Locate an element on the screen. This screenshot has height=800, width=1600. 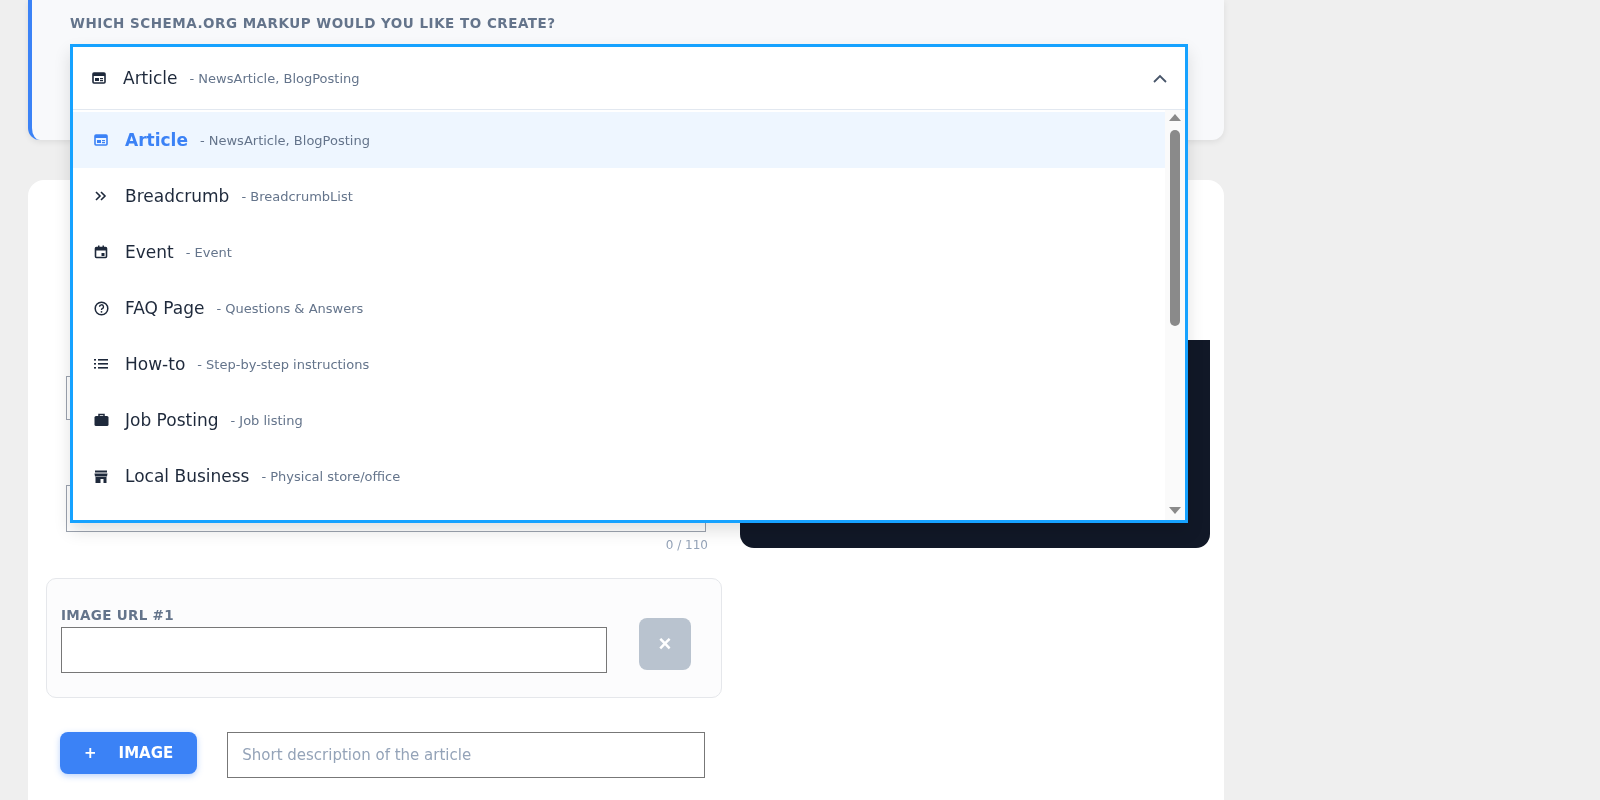
option-label: FAQ Page is located at coordinates (165, 308).